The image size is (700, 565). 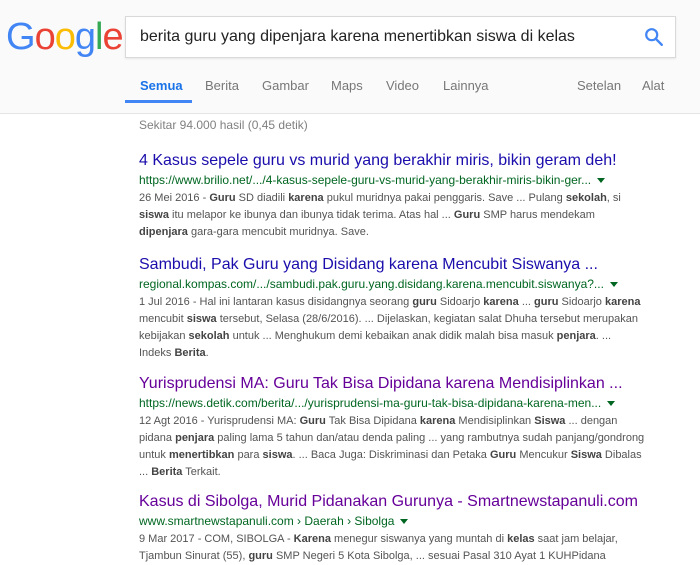 What do you see at coordinates (653, 94) in the screenshot?
I see `tab-tools: Alat` at bounding box center [653, 94].